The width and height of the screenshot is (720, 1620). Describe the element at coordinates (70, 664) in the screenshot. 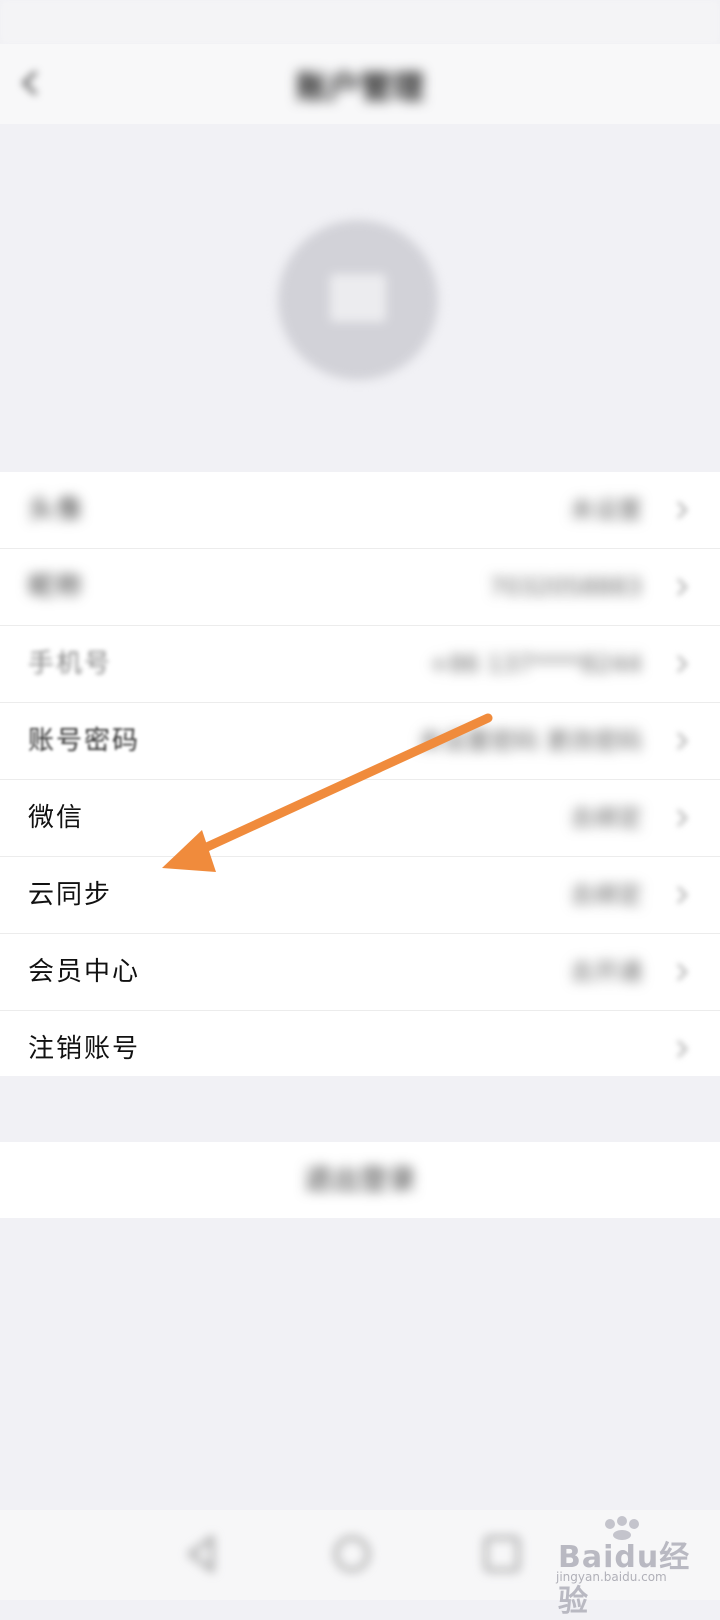

I see `row-label: 手机号` at that location.